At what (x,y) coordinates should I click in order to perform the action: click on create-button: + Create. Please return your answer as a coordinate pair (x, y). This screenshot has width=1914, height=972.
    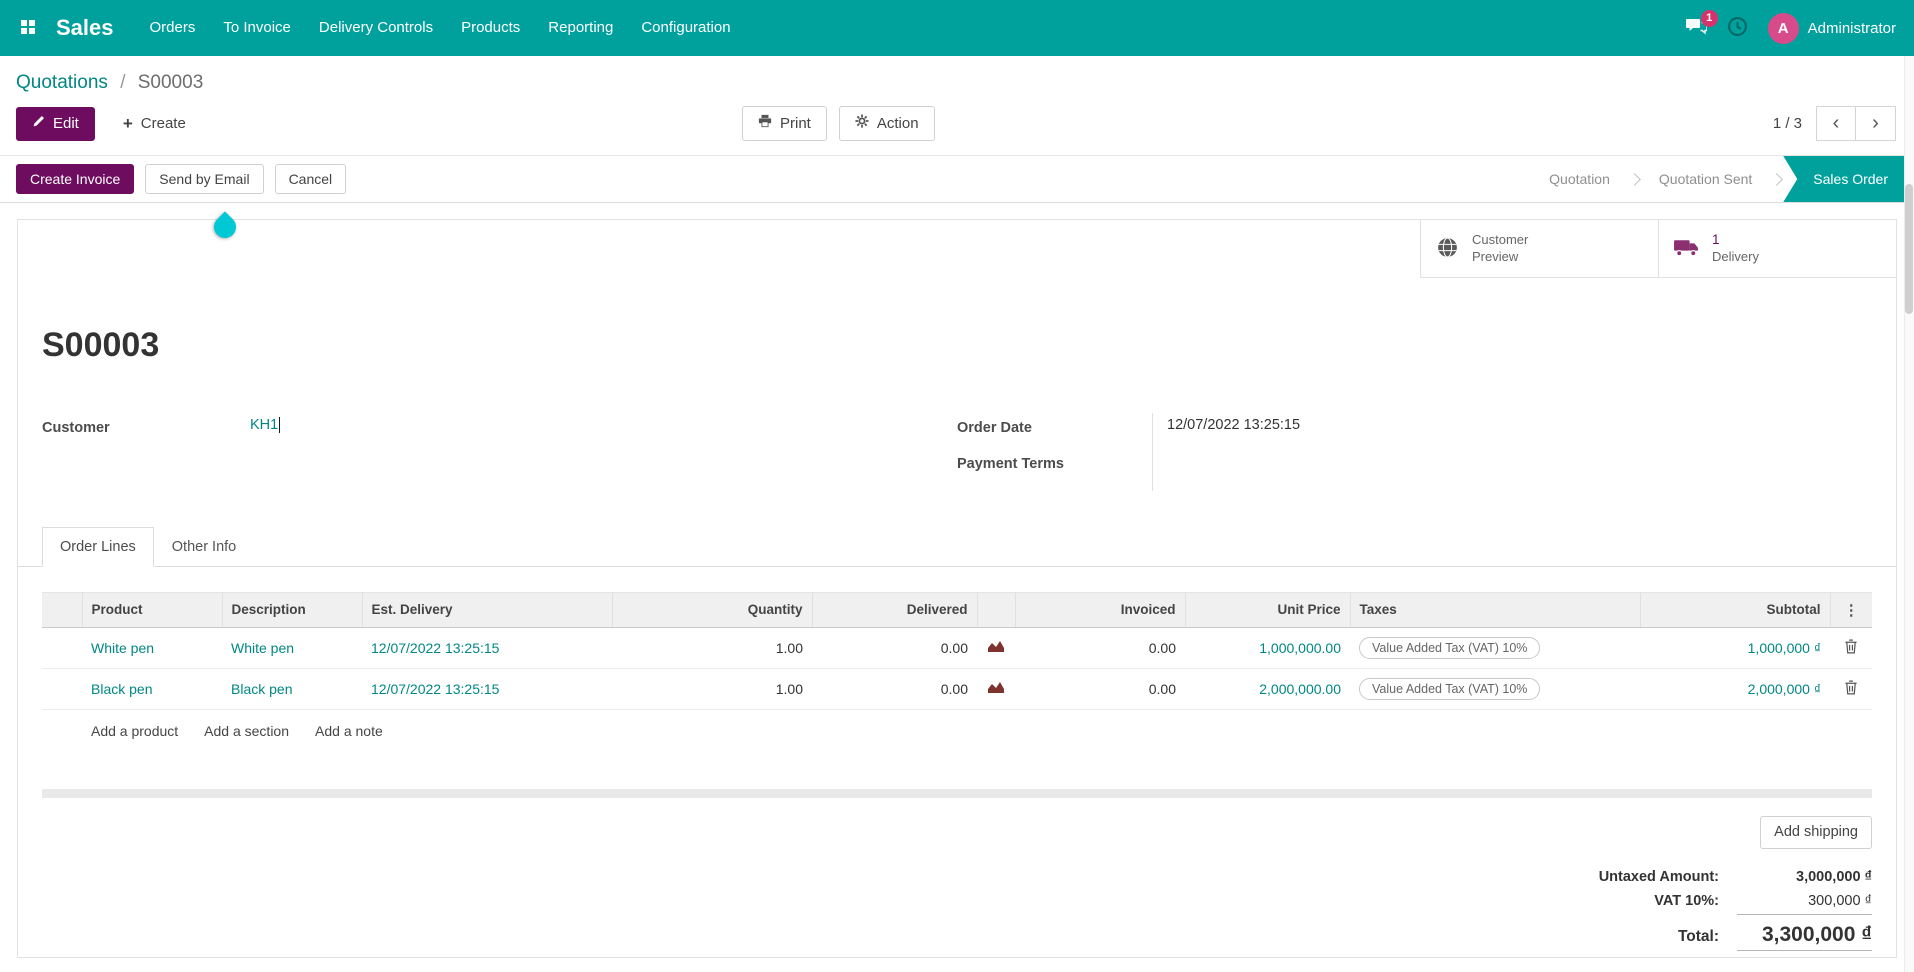
    Looking at the image, I should click on (154, 124).